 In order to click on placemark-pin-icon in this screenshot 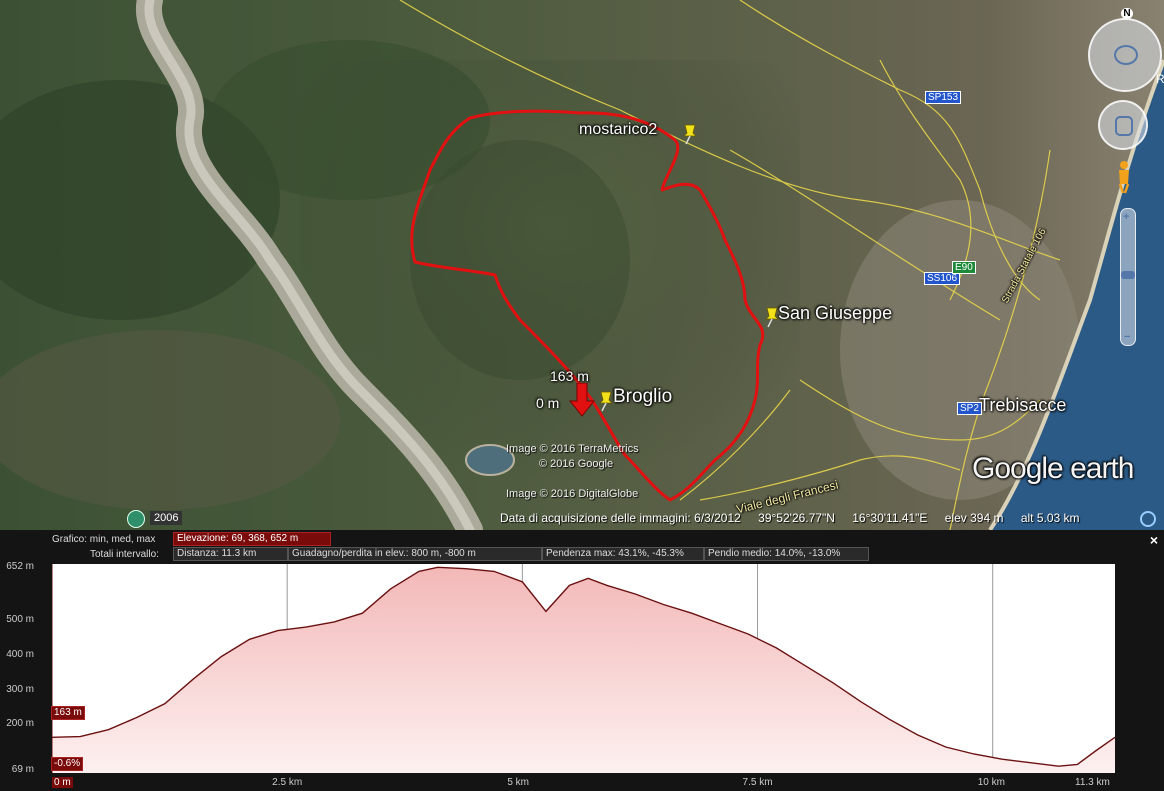, I will do `click(690, 134)`.